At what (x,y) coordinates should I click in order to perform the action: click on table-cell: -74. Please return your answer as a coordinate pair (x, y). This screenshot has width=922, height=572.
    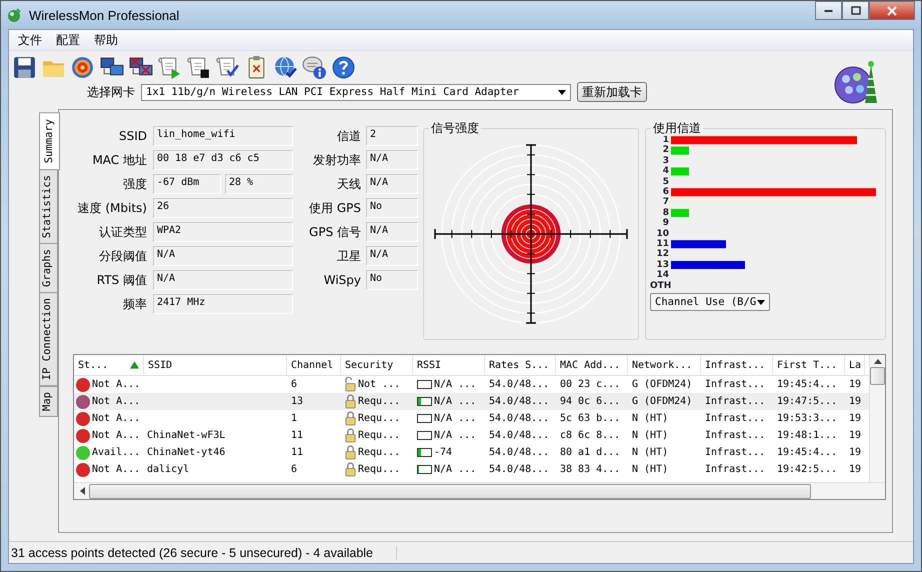
    Looking at the image, I should click on (443, 452).